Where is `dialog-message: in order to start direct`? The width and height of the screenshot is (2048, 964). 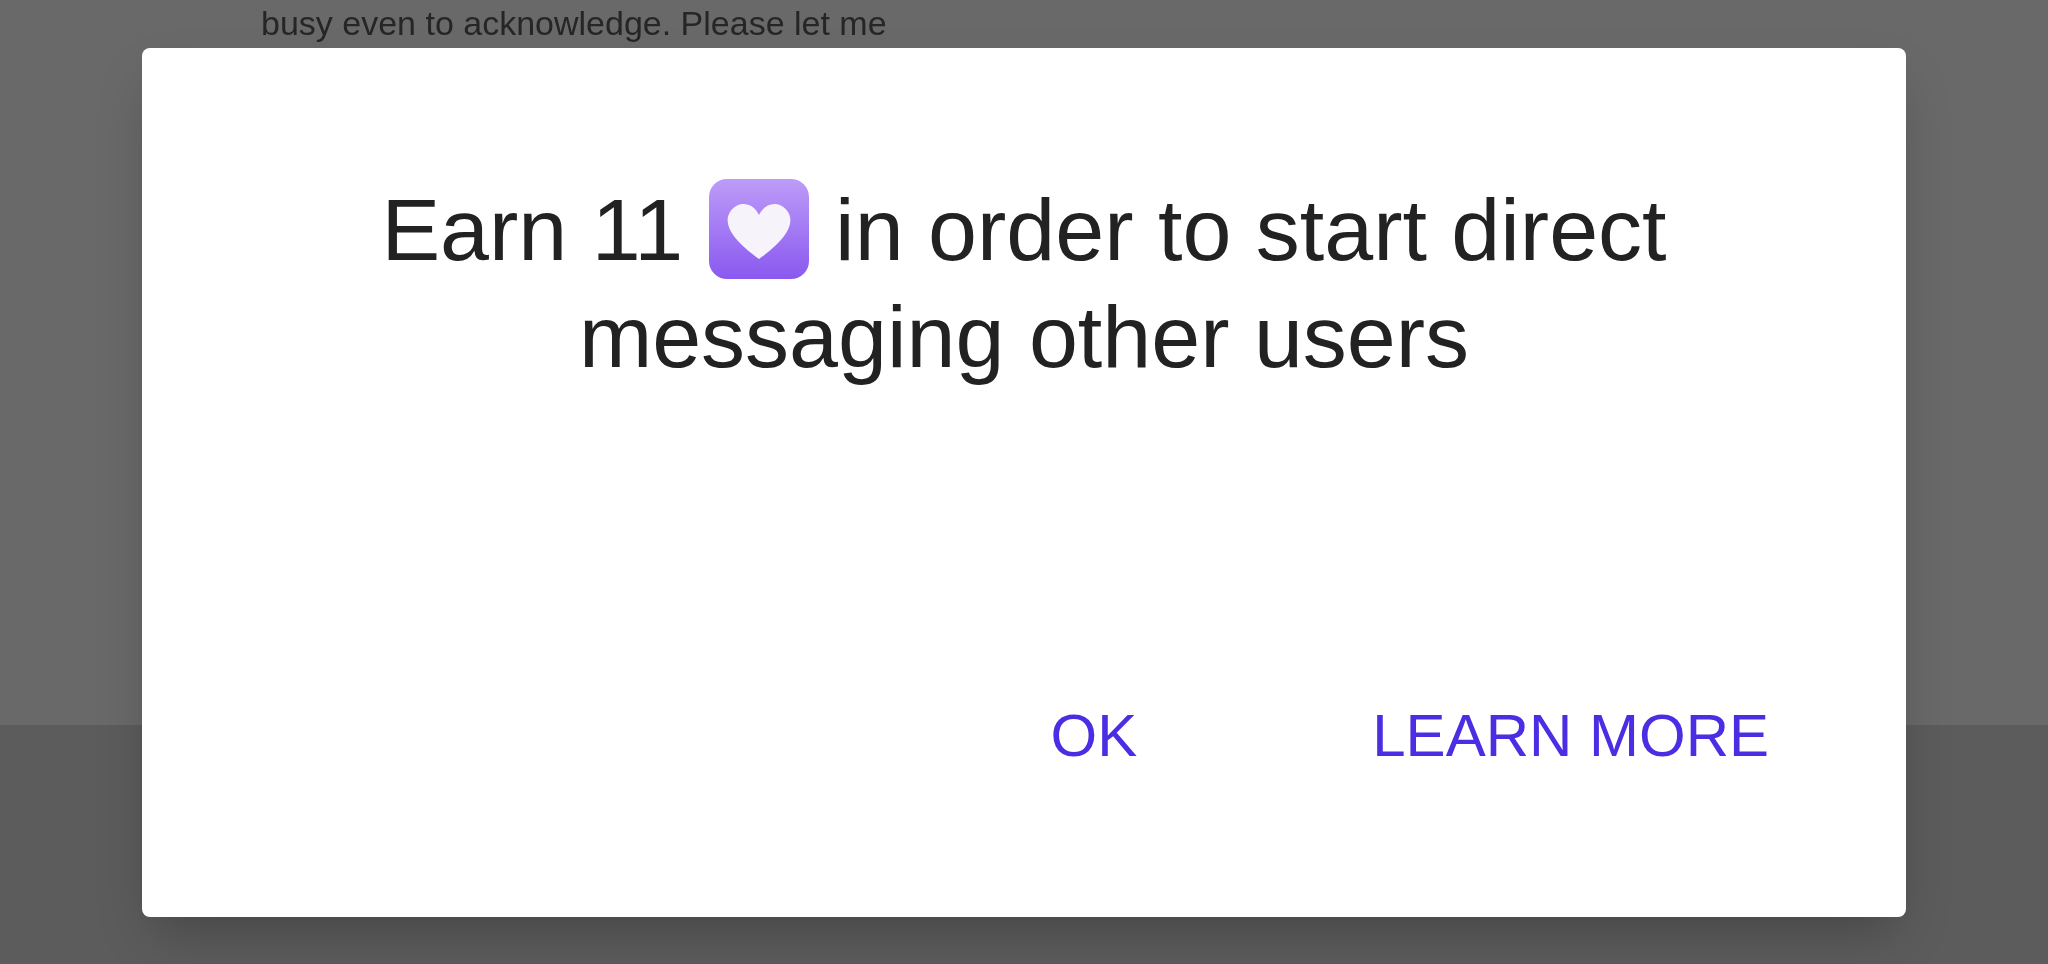
dialog-message: in order to start direct is located at coordinates (1251, 229).